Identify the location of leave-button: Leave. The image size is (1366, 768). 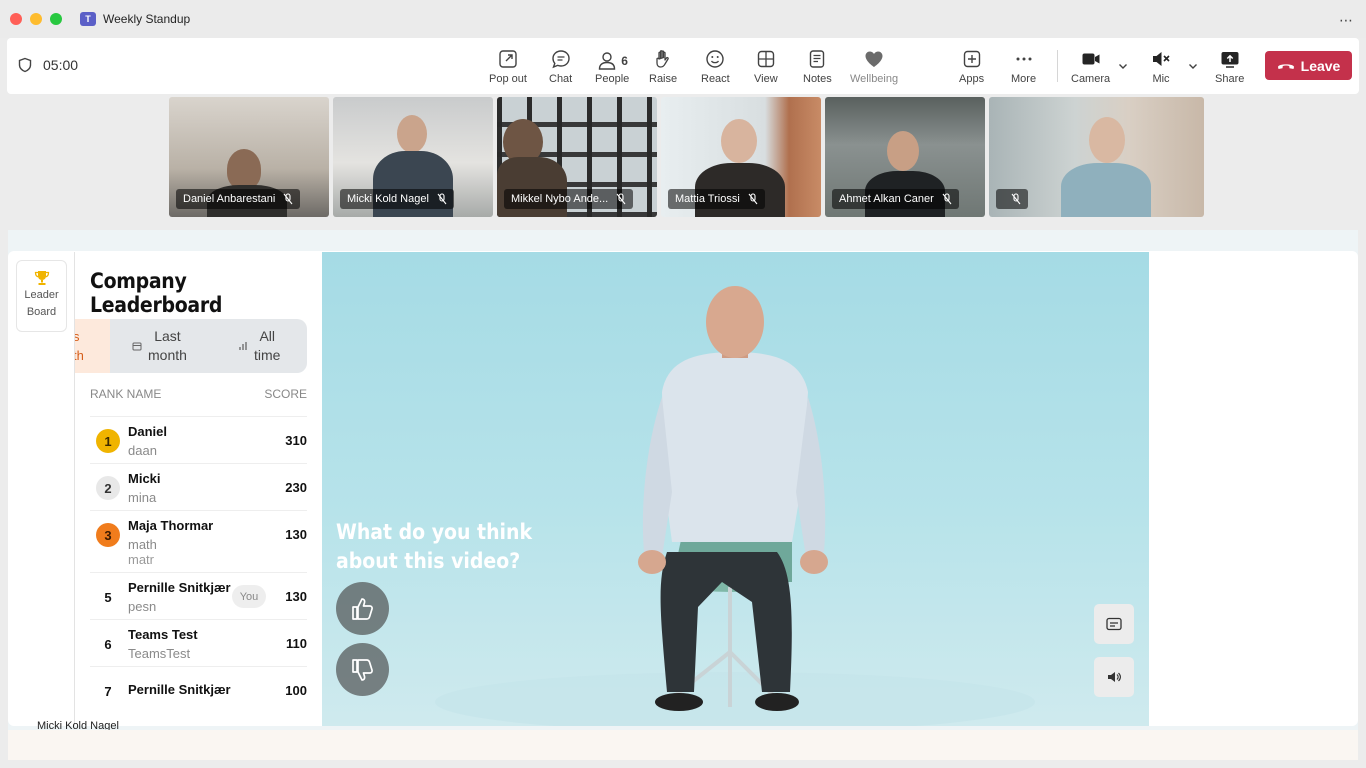
(1308, 65).